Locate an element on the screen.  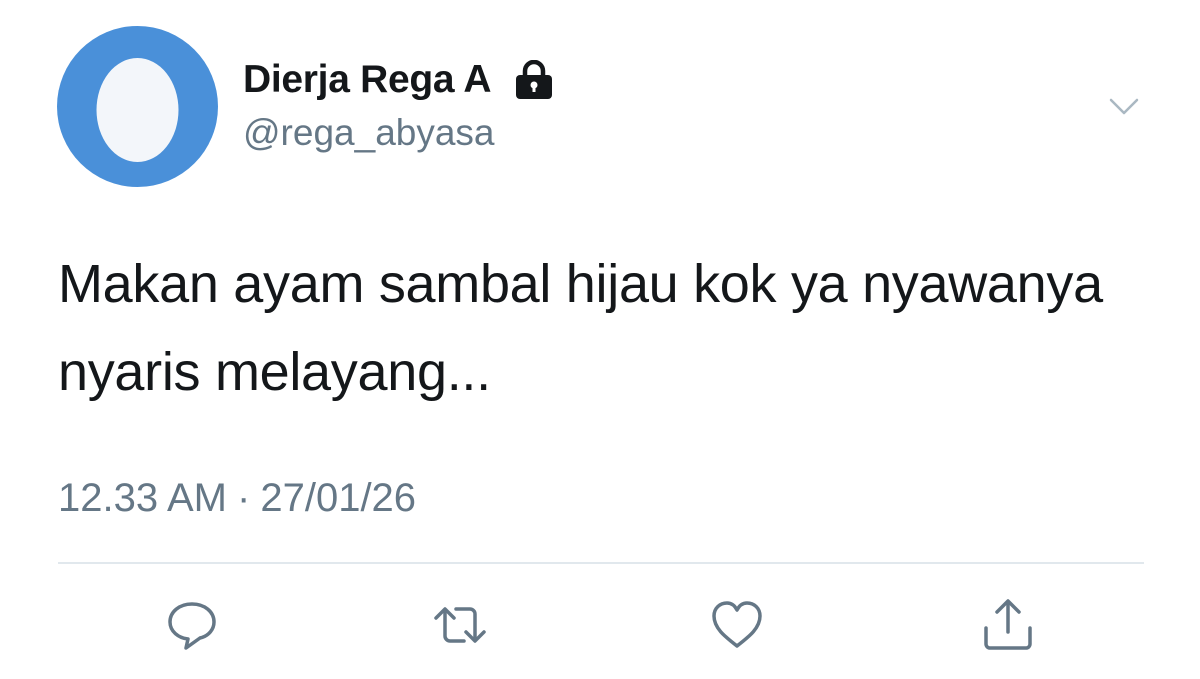
reply-button is located at coordinates (192, 625).